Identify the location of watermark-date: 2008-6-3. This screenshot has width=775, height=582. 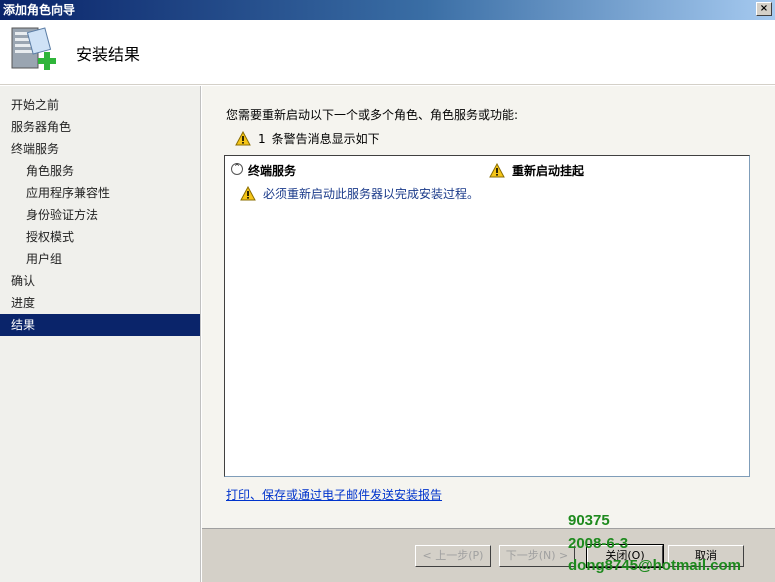
(598, 543).